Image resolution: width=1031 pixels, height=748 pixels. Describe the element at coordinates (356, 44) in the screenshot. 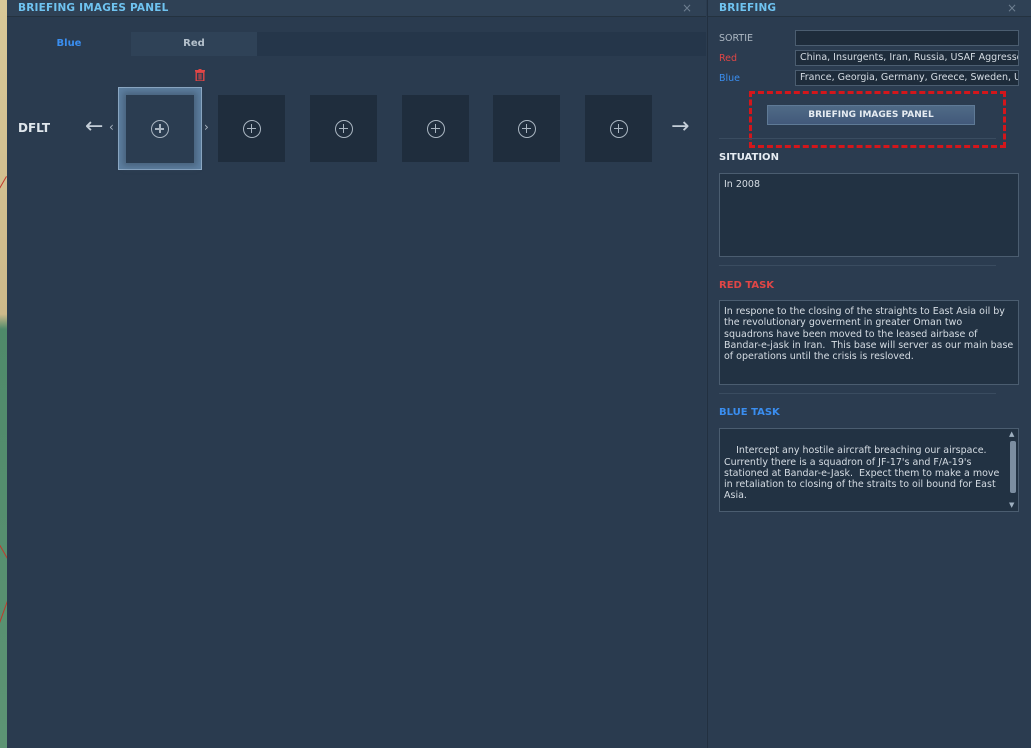

I see `coalition-tabs: Blue Red` at that location.